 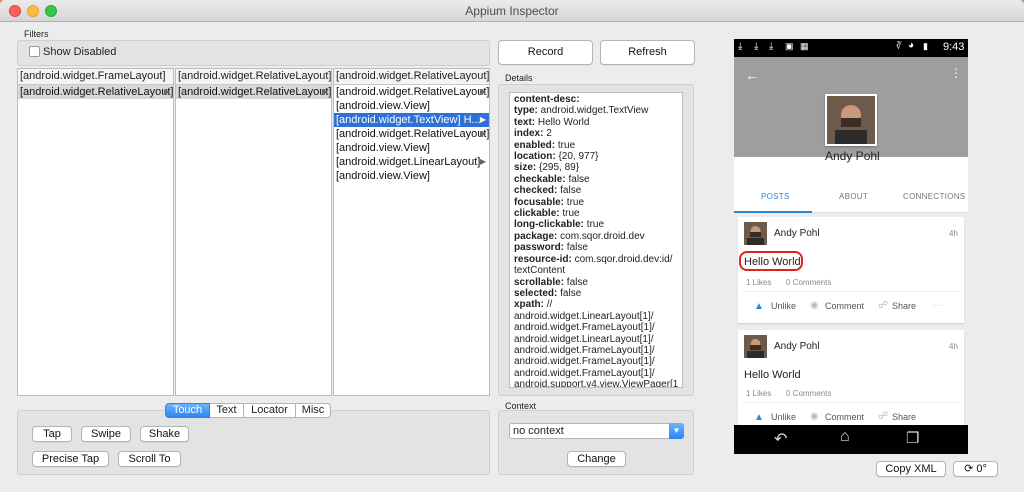 What do you see at coordinates (36, 34) in the screenshot?
I see `filters-label: Filters` at bounding box center [36, 34].